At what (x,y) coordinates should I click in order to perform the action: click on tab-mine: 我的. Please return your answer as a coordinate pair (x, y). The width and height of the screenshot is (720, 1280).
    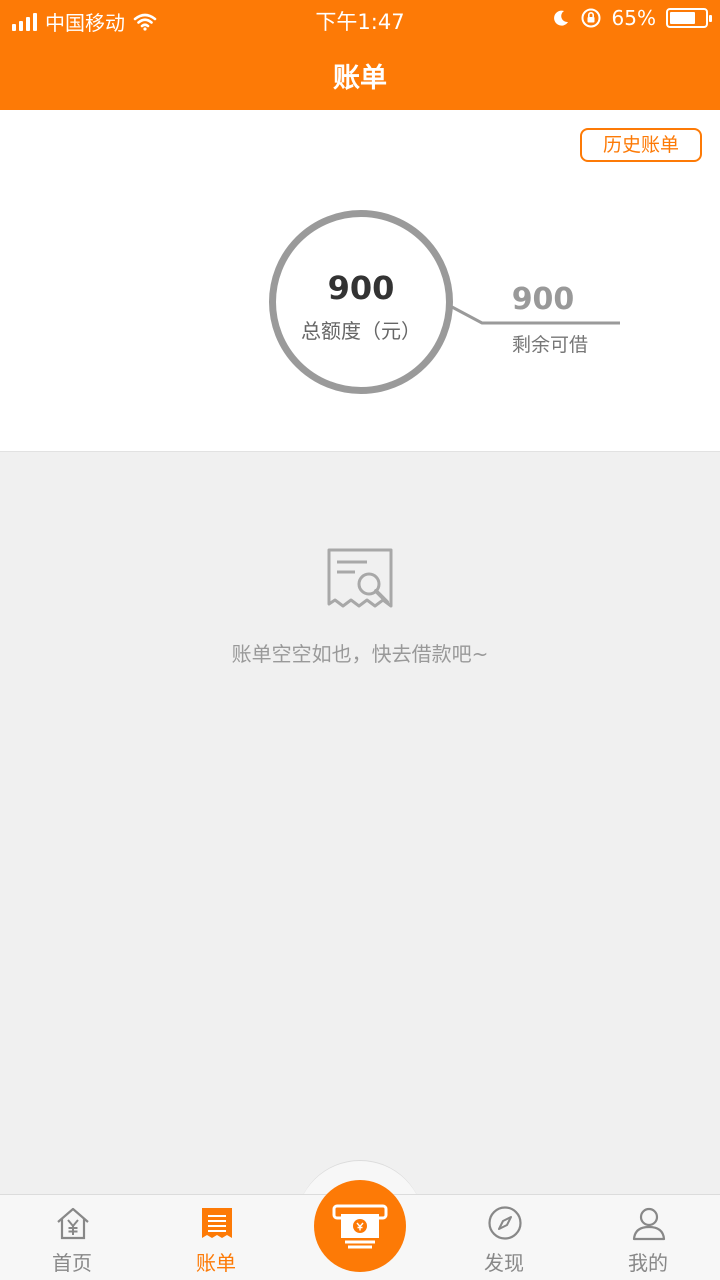
    Looking at the image, I should click on (648, 1237).